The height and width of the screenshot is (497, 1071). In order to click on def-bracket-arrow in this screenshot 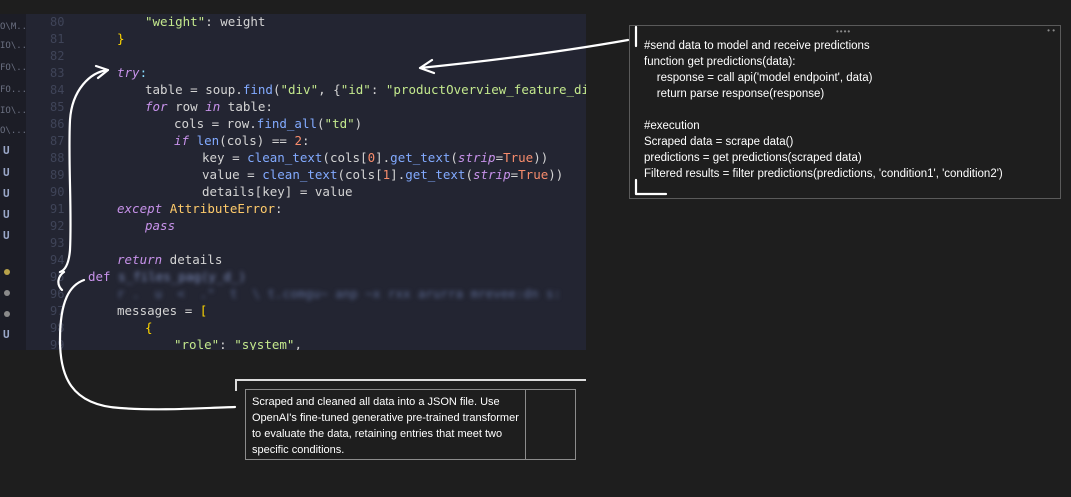, I will do `click(147, 340)`.